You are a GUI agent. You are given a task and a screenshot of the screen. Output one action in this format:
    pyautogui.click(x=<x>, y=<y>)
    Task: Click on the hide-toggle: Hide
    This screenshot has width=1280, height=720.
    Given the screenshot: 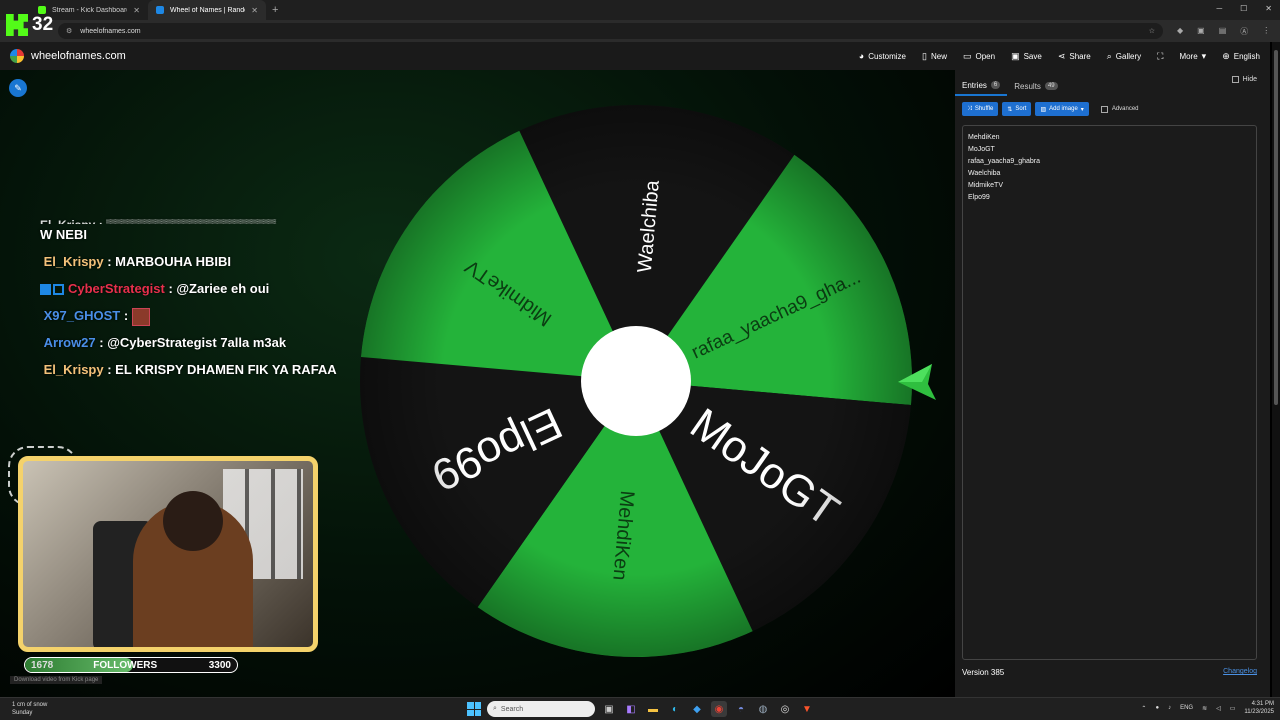 What is the action you would take?
    pyautogui.click(x=1244, y=79)
    